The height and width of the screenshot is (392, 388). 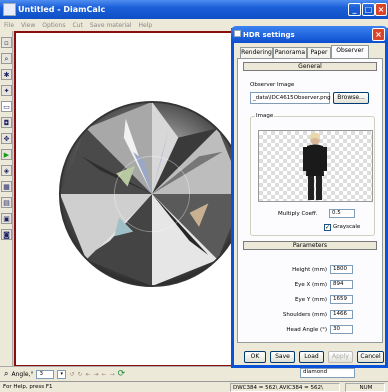 What do you see at coordinates (310, 66) in the screenshot?
I see `general-section-header: General` at bounding box center [310, 66].